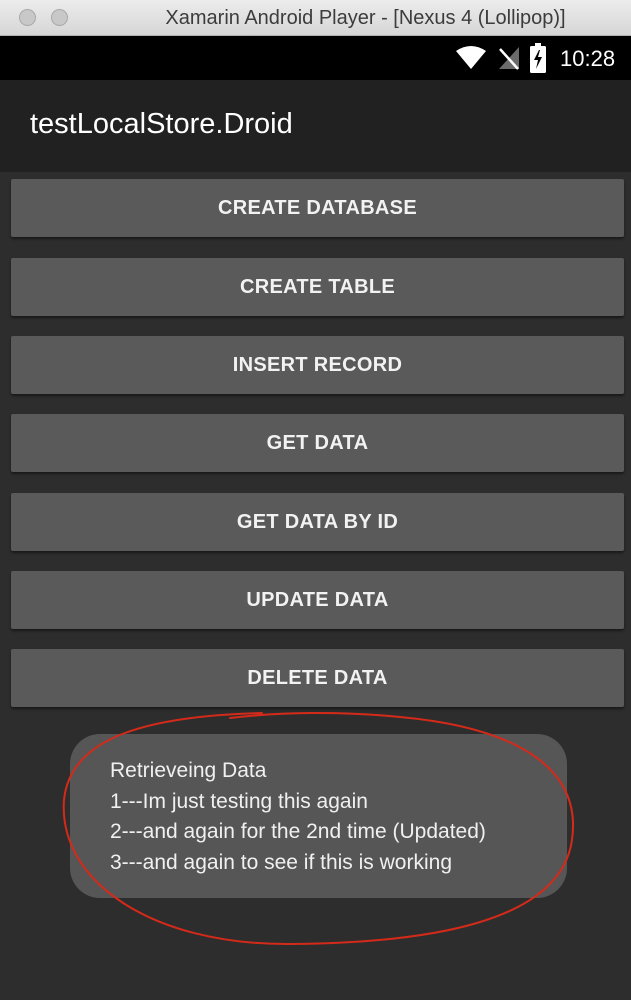  What do you see at coordinates (298, 831) in the screenshot?
I see `toast-line-2: 2---and again for the 2nd time (Updated)` at bounding box center [298, 831].